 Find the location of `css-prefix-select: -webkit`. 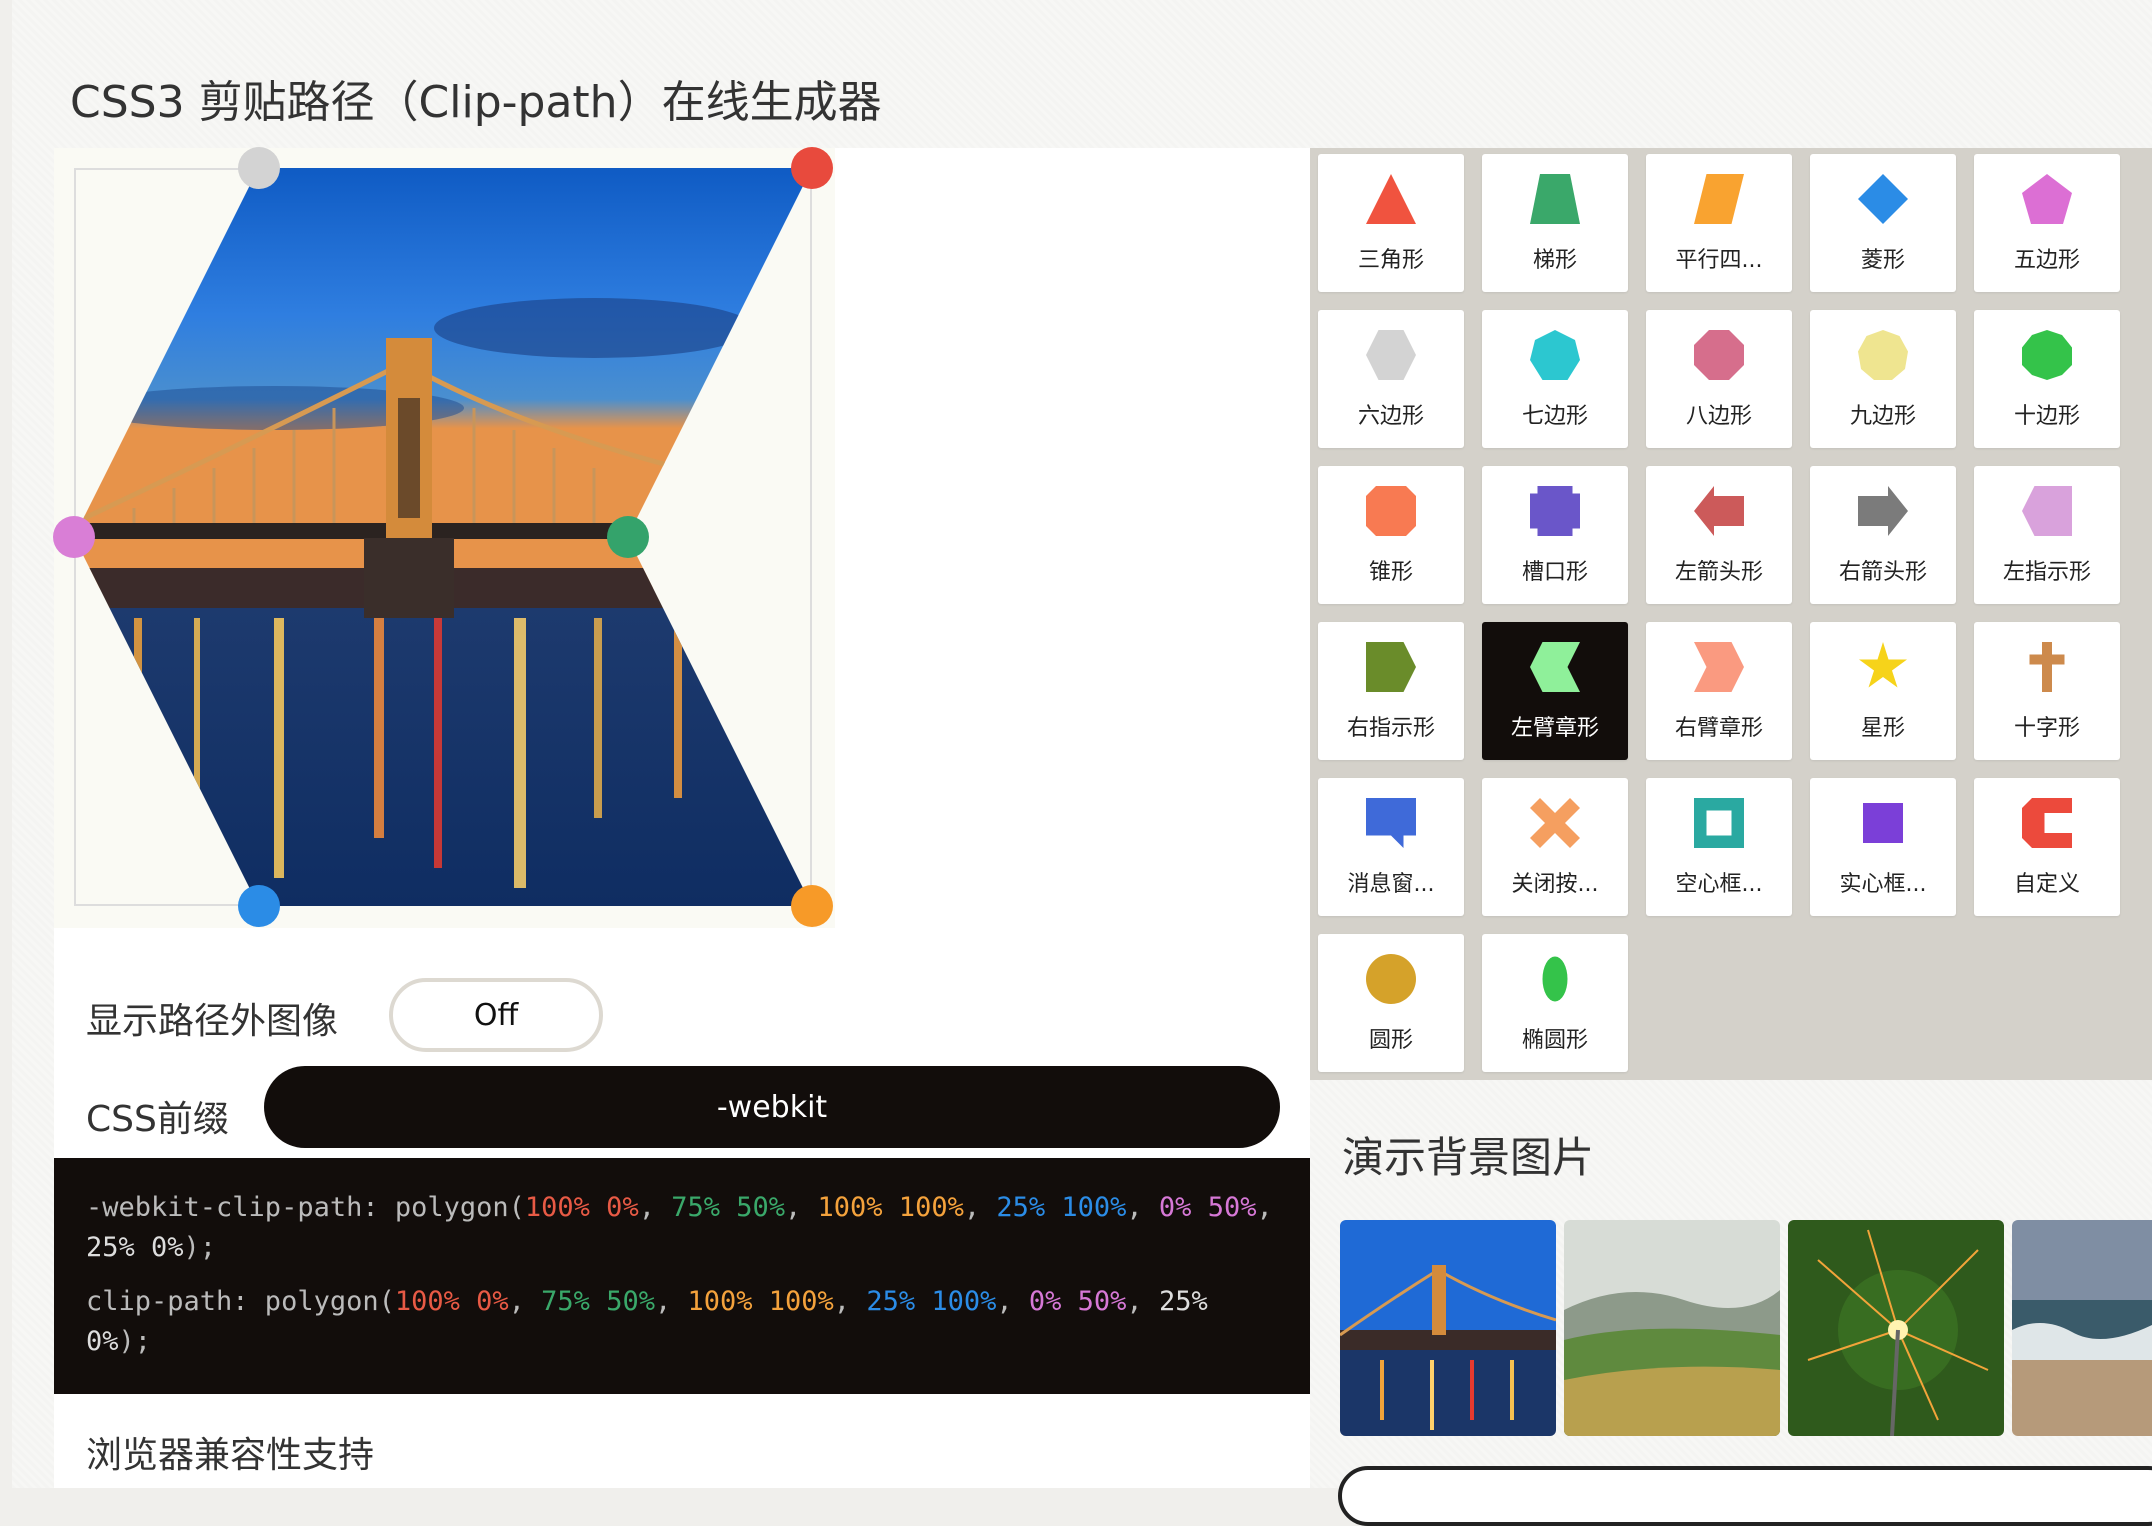

css-prefix-select: -webkit is located at coordinates (772, 1107).